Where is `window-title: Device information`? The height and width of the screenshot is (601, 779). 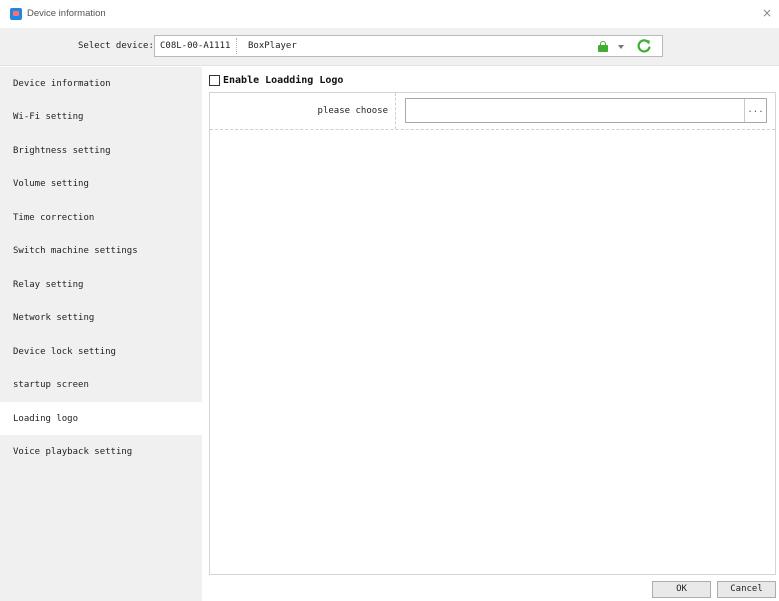 window-title: Device information is located at coordinates (66, 13).